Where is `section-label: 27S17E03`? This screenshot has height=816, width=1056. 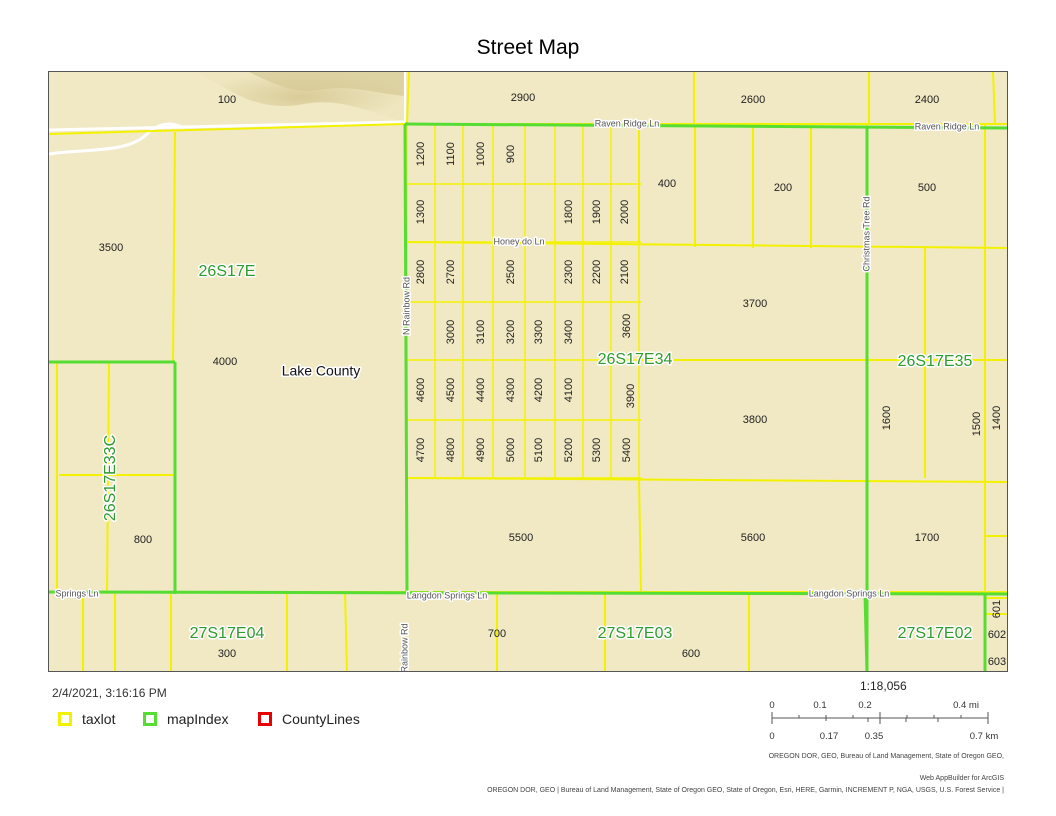 section-label: 27S17E03 is located at coordinates (635, 633).